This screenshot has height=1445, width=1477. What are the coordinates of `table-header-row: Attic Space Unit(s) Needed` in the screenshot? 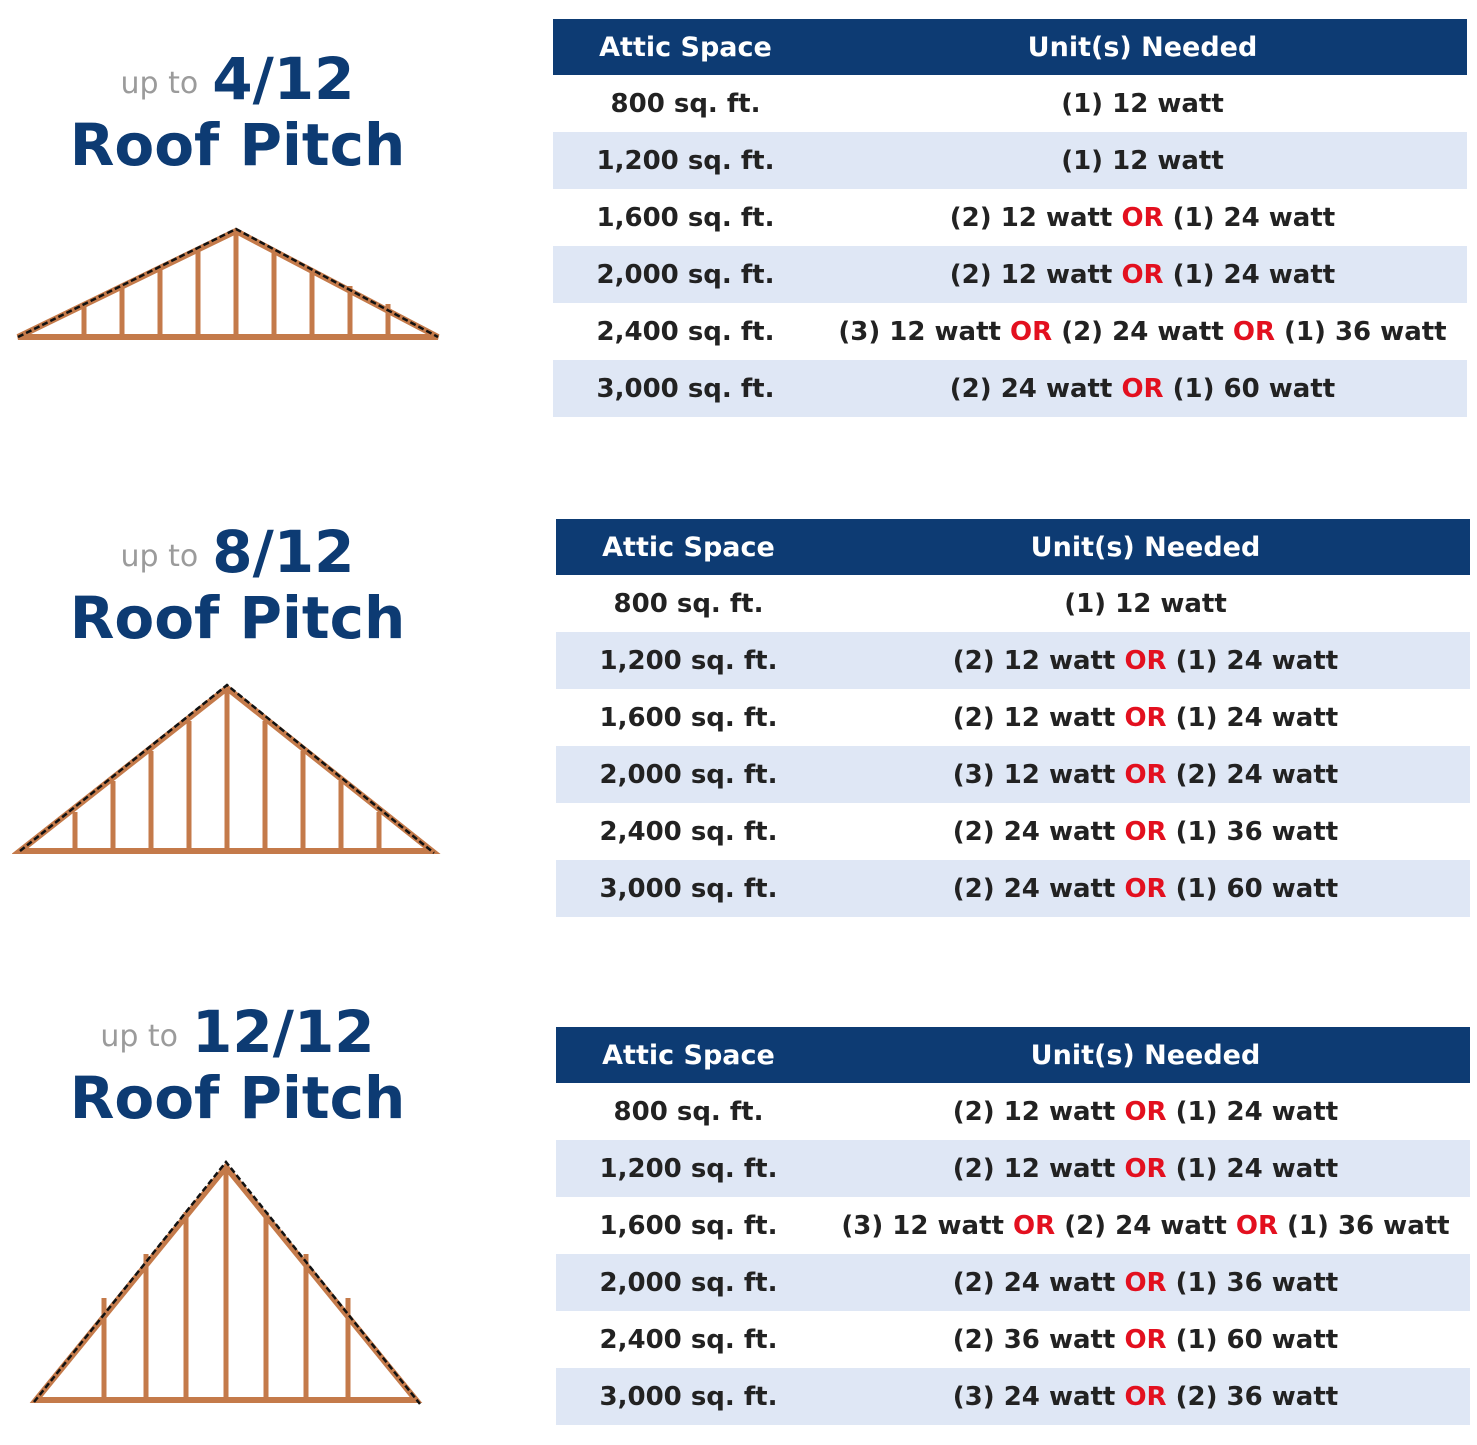 It's located at (1013, 1055).